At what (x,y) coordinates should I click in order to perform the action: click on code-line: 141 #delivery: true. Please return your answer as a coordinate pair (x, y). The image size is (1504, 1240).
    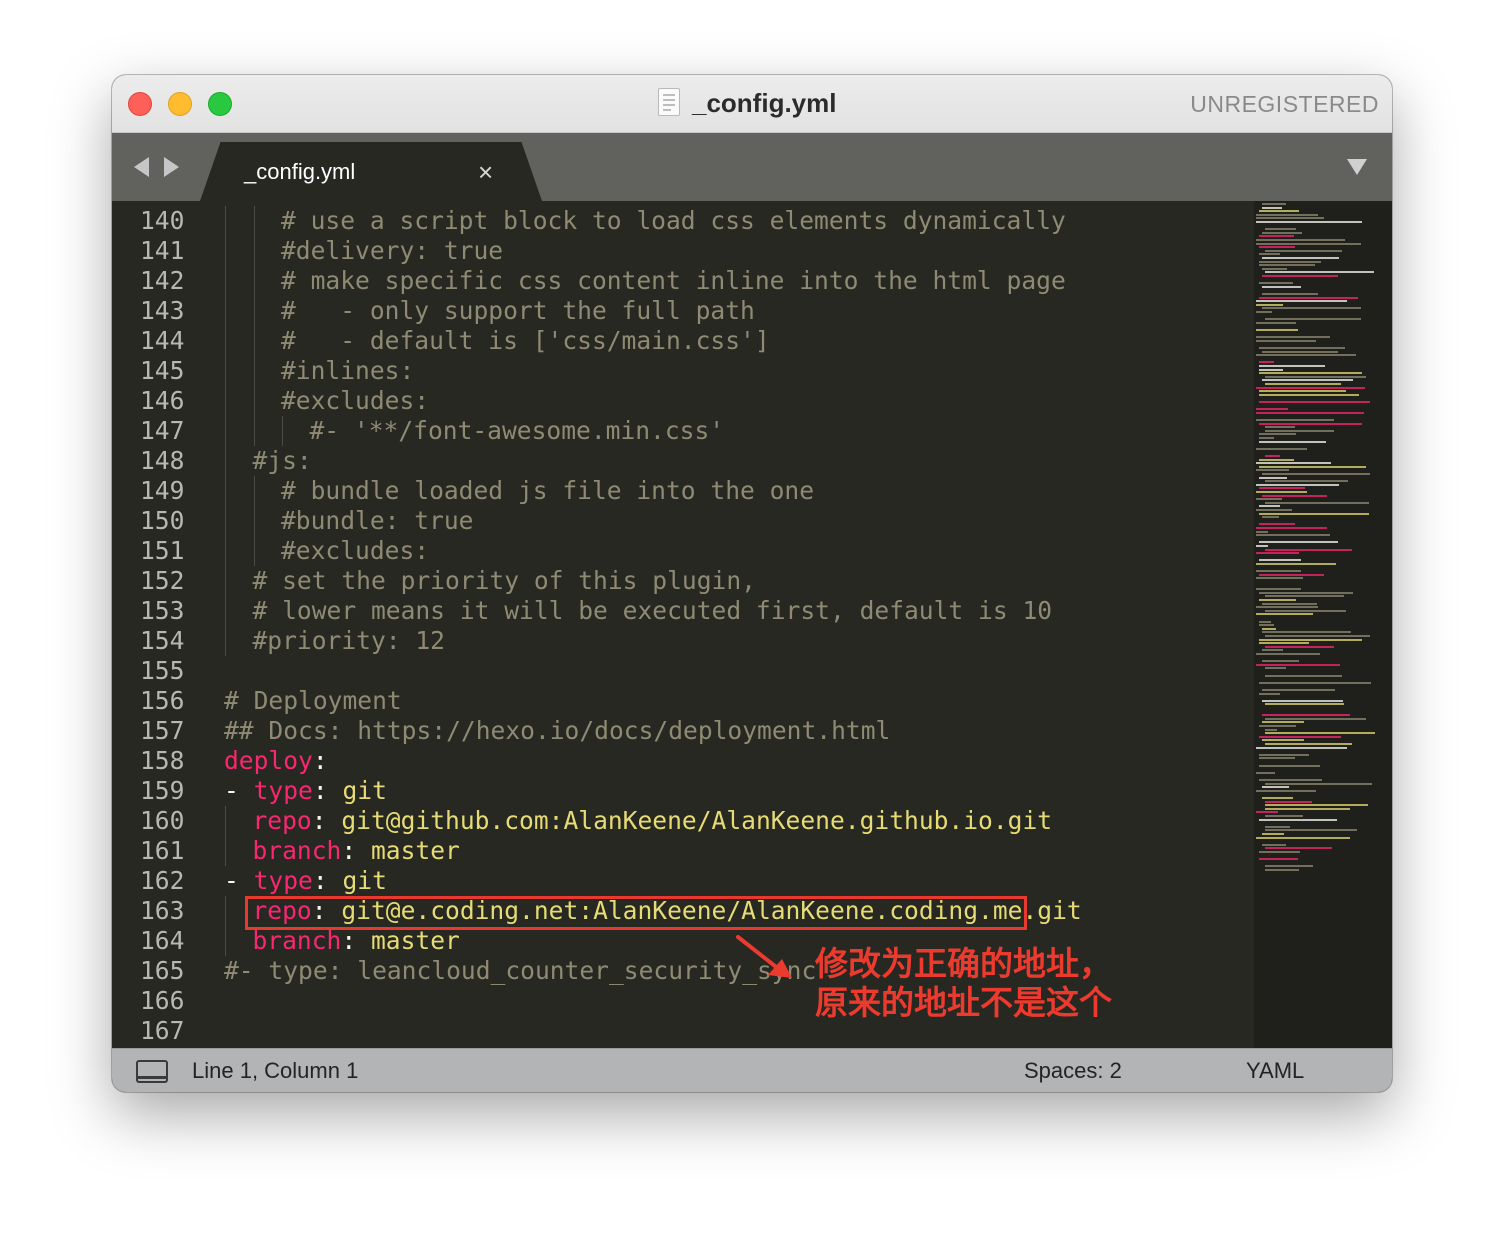
    Looking at the image, I should click on (683, 251).